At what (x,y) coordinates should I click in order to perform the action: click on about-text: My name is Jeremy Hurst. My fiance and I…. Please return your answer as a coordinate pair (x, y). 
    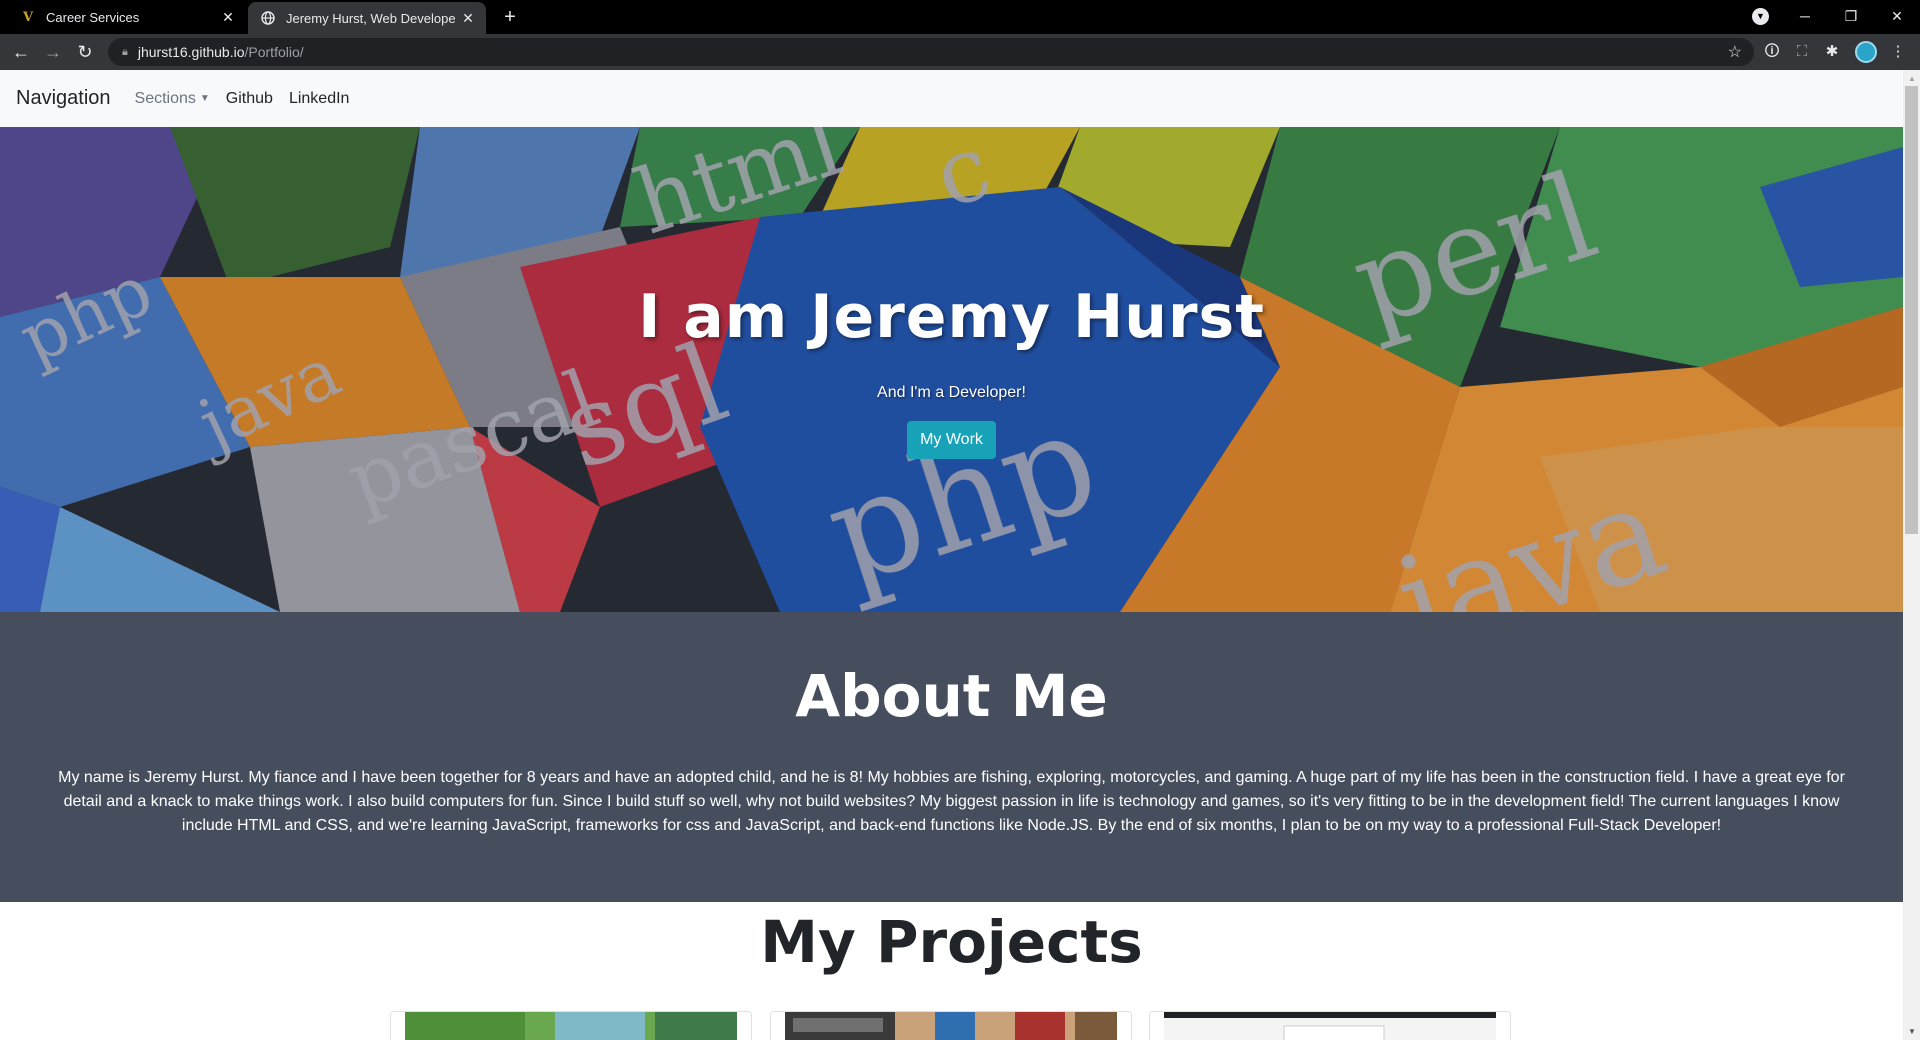
    Looking at the image, I should click on (951, 801).